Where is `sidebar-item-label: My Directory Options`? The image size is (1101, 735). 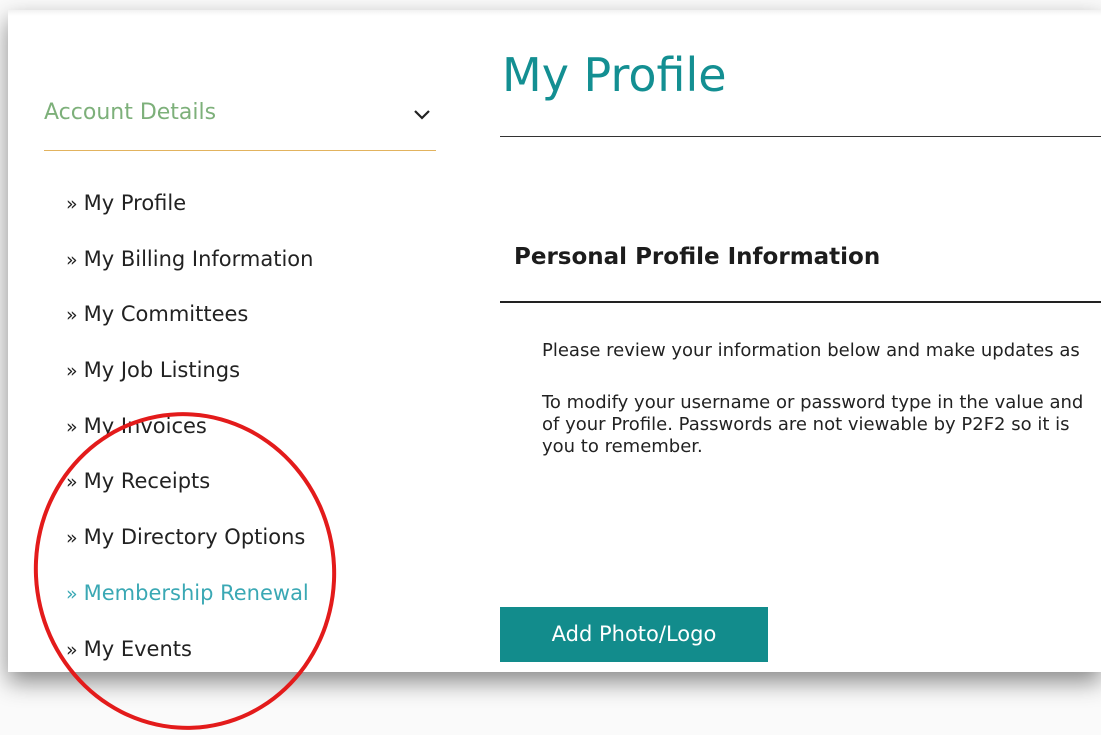
sidebar-item-label: My Directory Options is located at coordinates (194, 537).